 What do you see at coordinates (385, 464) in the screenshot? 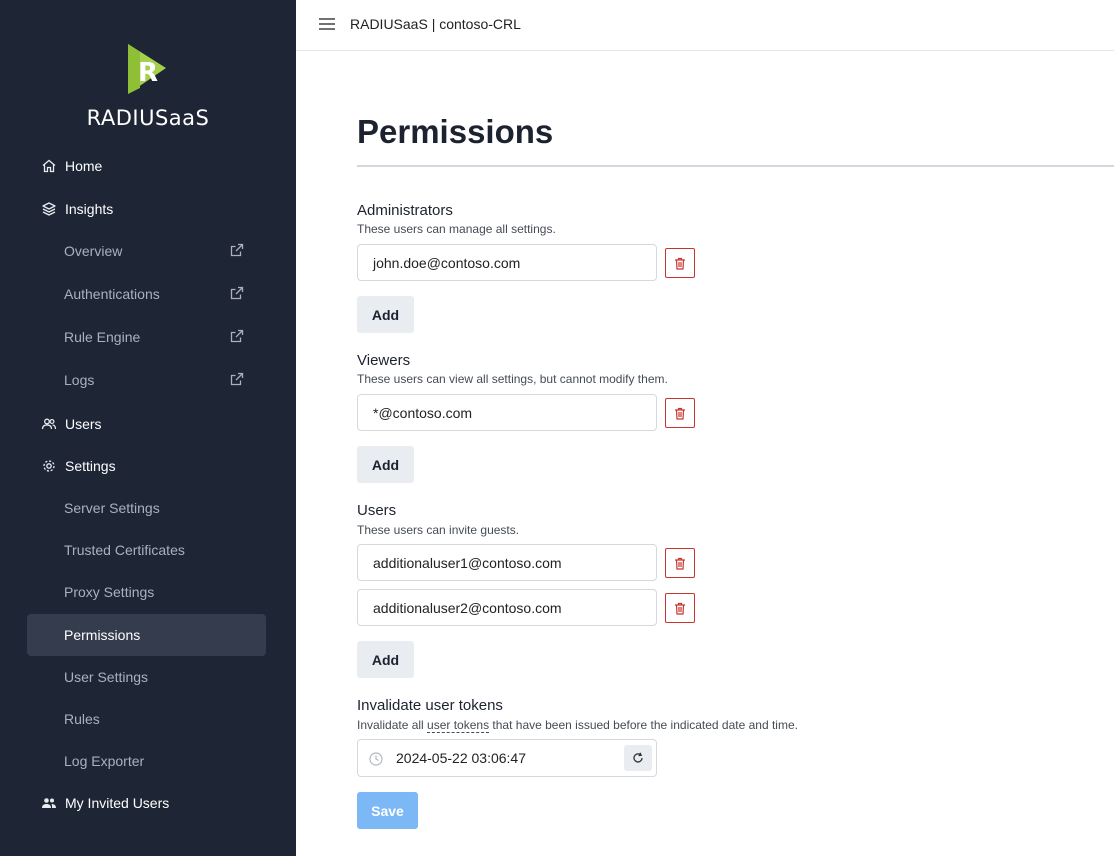
I see `add-viewer-button: Add` at bounding box center [385, 464].